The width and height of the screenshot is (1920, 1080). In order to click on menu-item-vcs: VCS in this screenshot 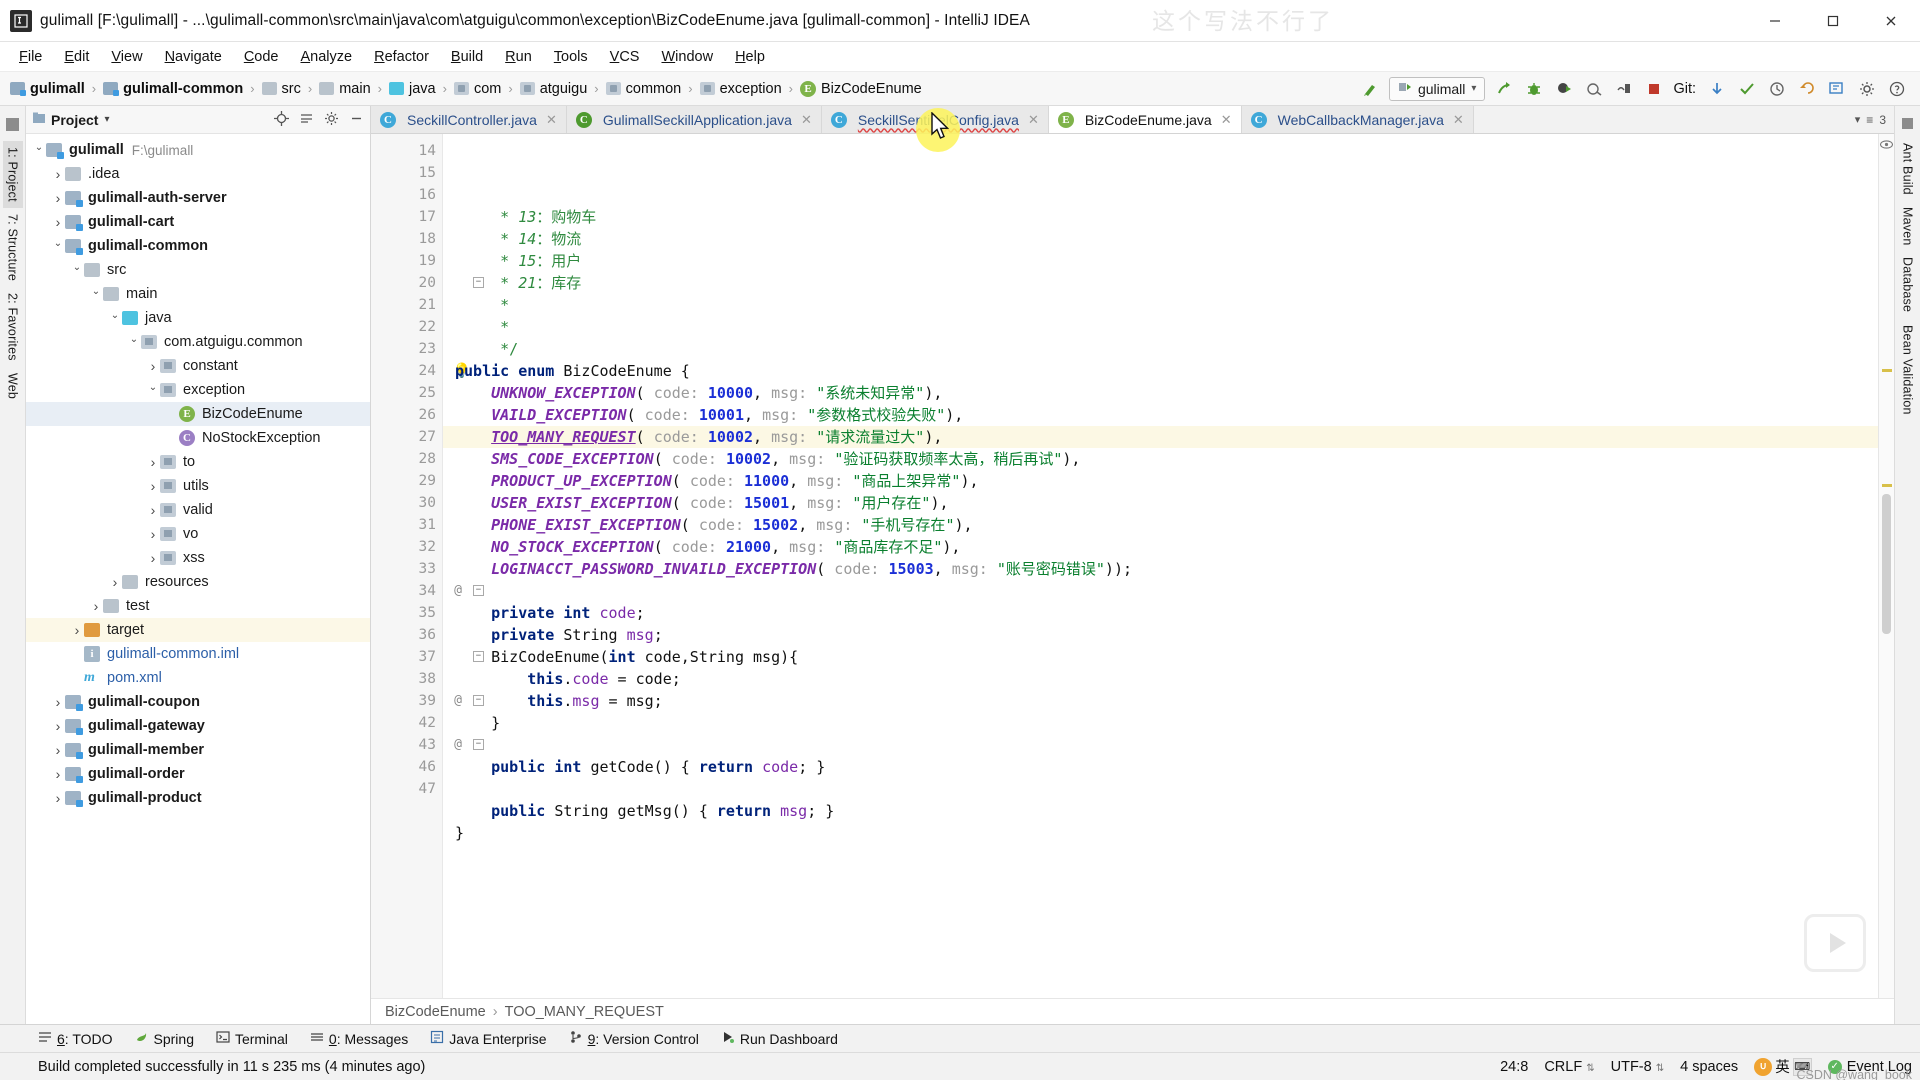, I will do `click(625, 57)`.